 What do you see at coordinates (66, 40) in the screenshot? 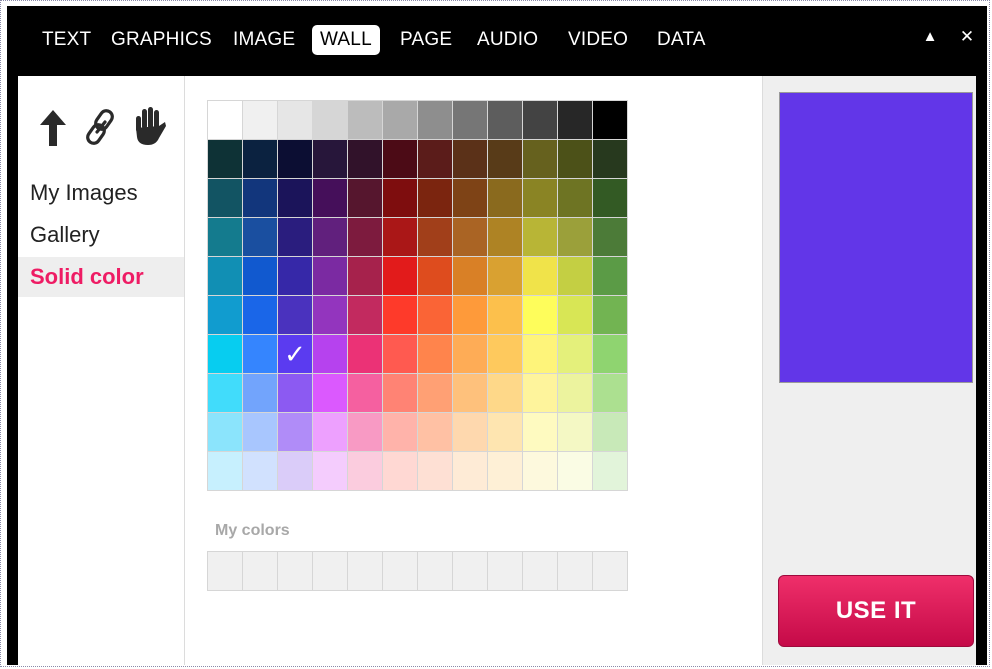
I see `tab-text: TEXT` at bounding box center [66, 40].